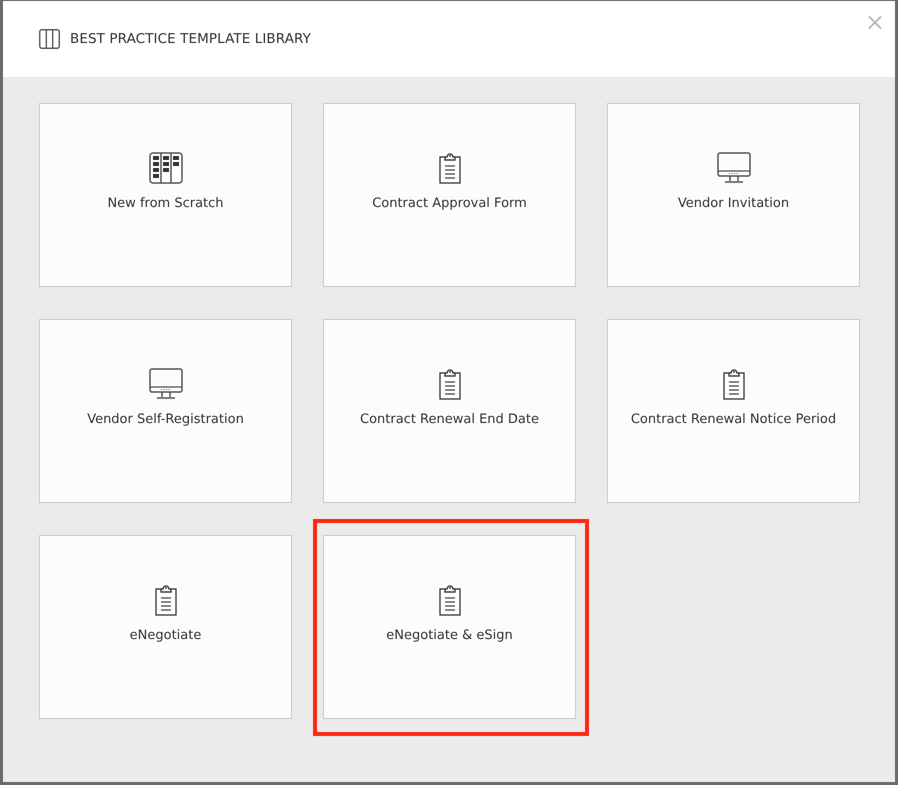  I want to click on template-tile: Vendor Invitation, so click(733, 195).